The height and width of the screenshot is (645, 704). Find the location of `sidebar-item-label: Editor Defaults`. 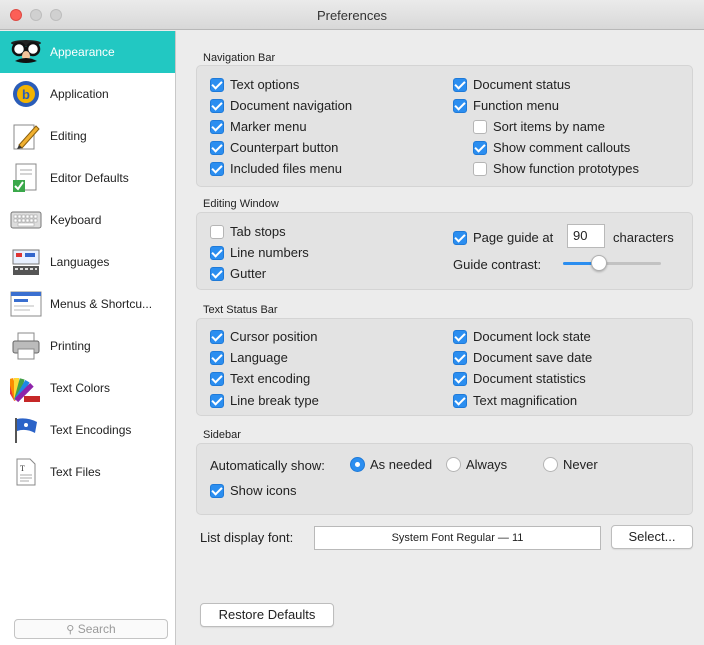

sidebar-item-label: Editor Defaults is located at coordinates (89, 178).